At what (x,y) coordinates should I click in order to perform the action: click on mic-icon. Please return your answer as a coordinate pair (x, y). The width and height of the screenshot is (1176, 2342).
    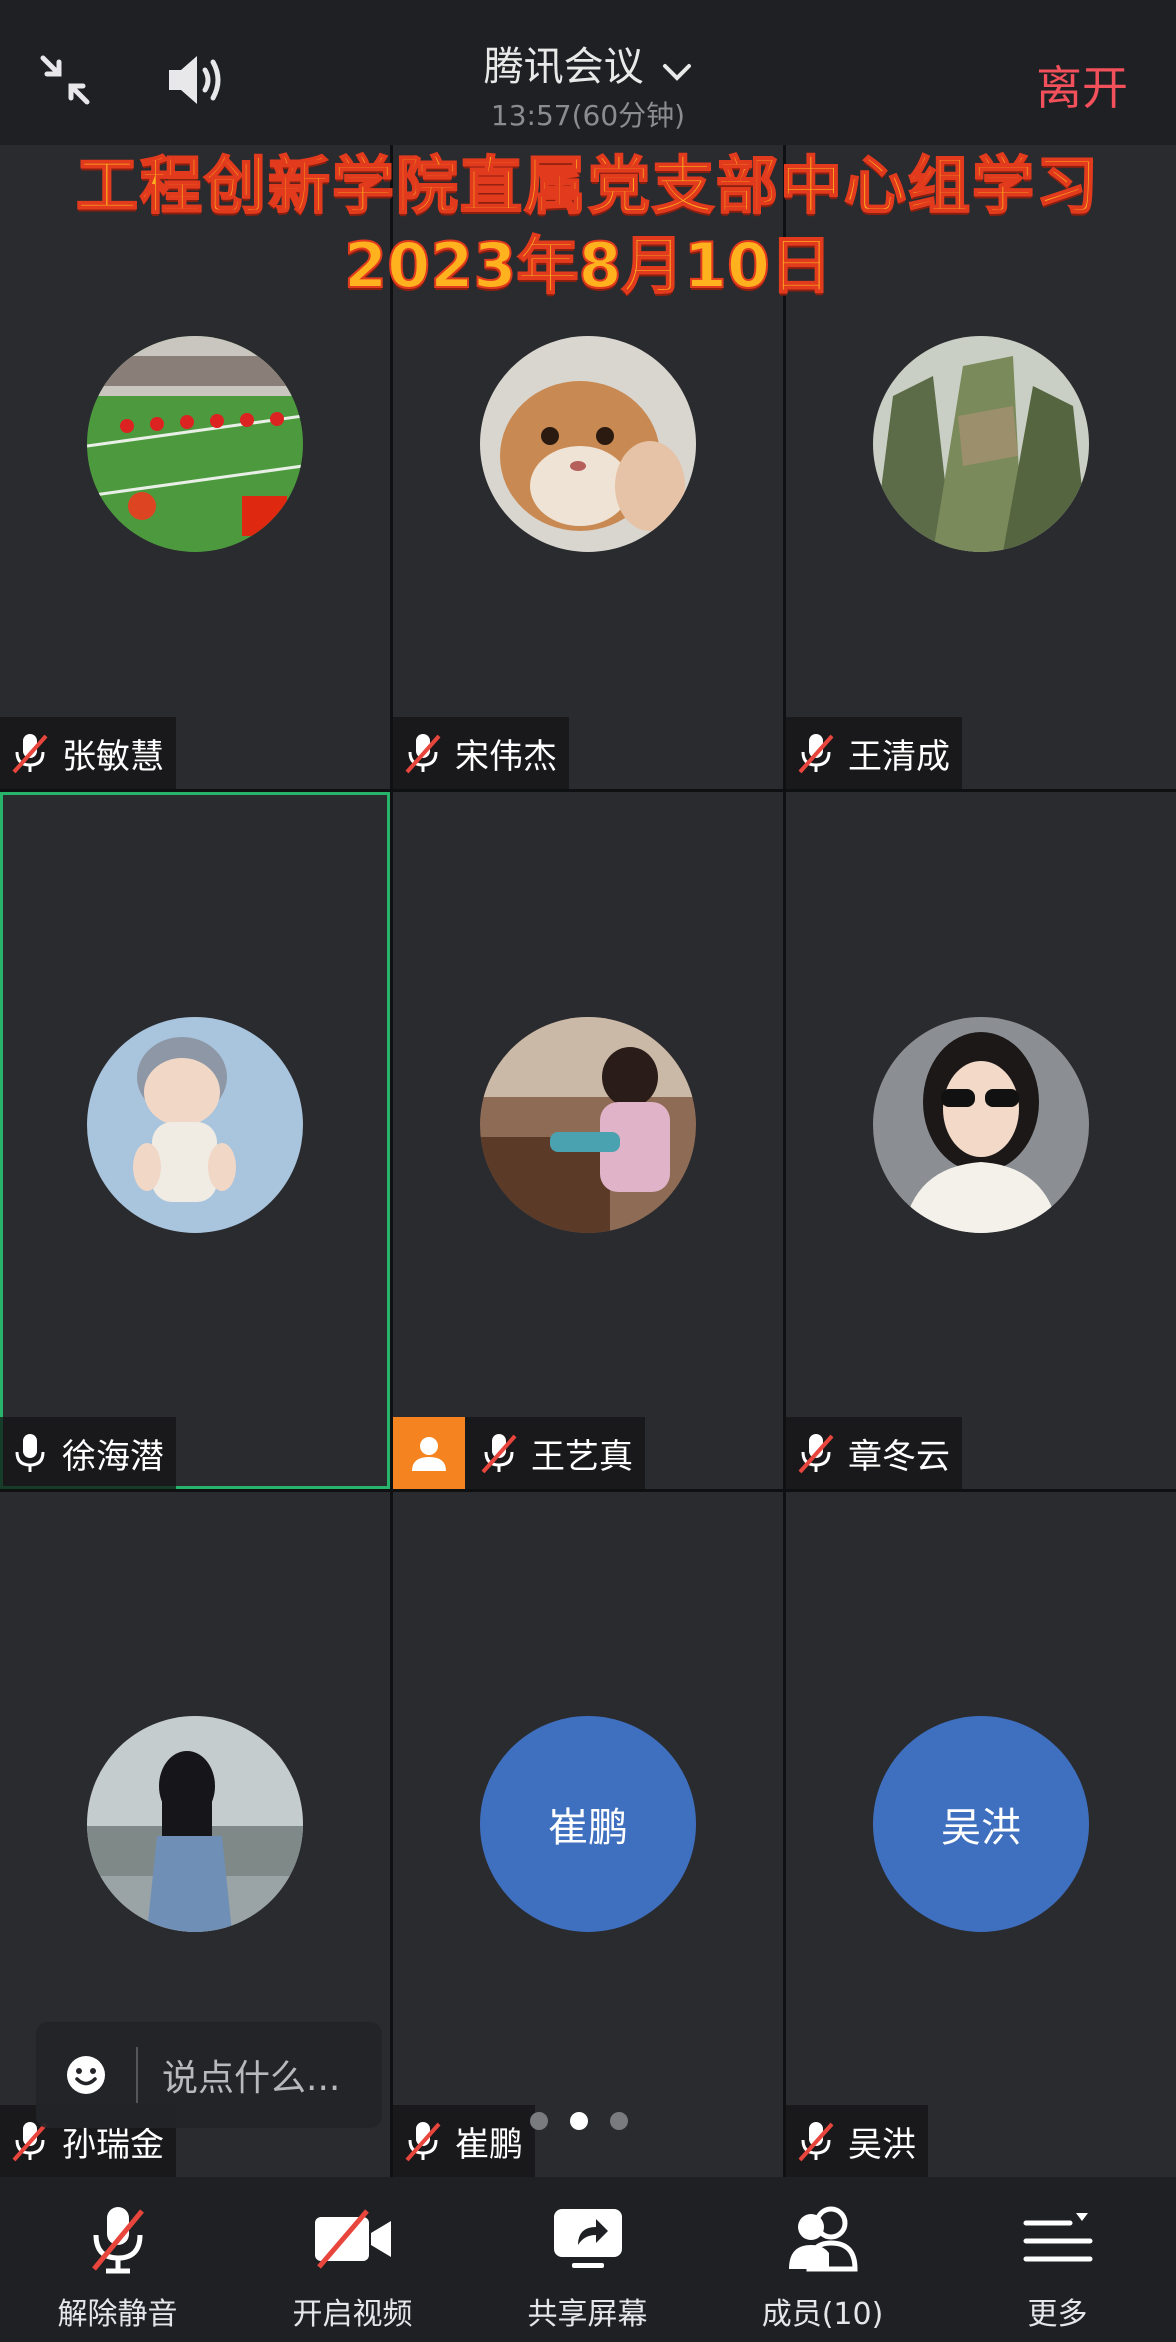
    Looking at the image, I should click on (30, 1453).